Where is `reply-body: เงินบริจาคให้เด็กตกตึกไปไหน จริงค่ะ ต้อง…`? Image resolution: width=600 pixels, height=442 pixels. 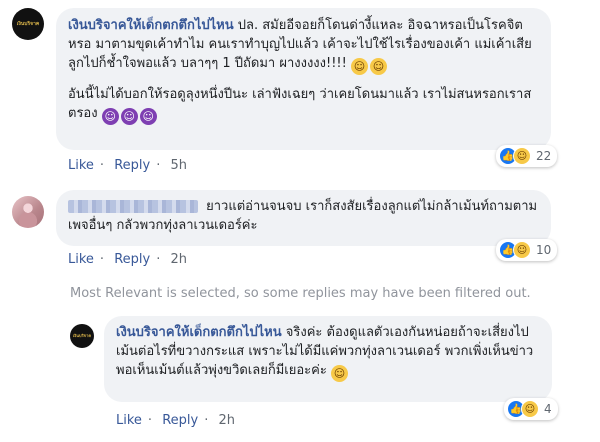
reply-body: เงินบริจาคให้เด็กตกตึกไปไหน จริงค่ะ ต้อง… is located at coordinates (328, 352).